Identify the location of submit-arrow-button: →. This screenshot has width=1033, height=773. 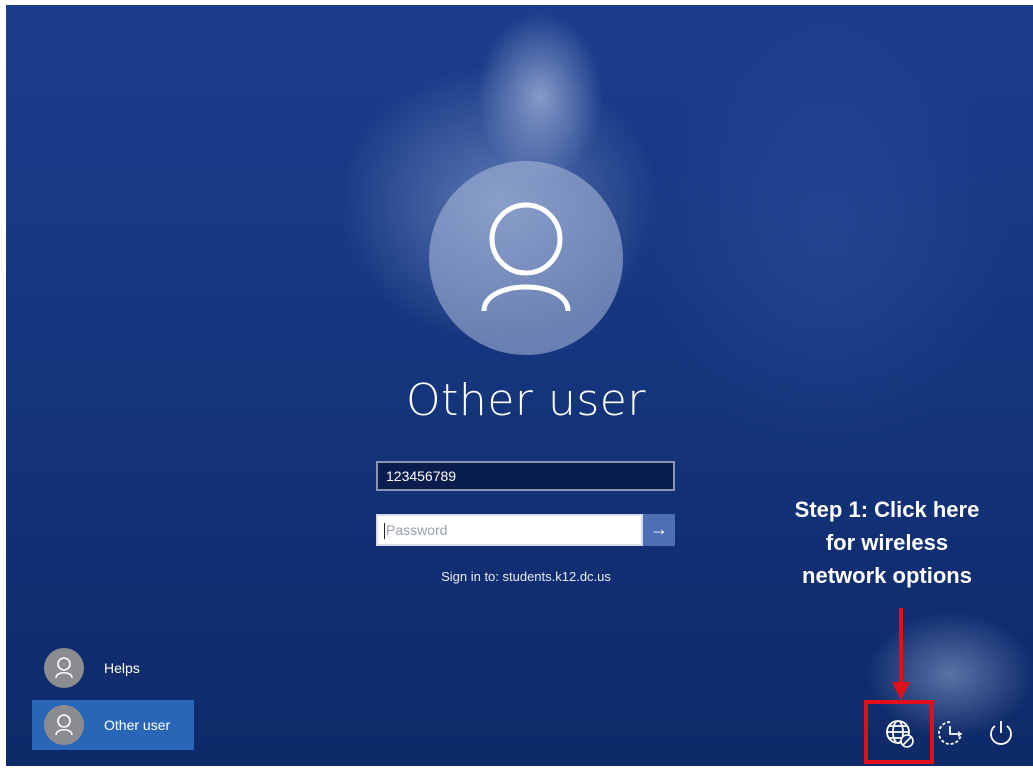
(659, 530).